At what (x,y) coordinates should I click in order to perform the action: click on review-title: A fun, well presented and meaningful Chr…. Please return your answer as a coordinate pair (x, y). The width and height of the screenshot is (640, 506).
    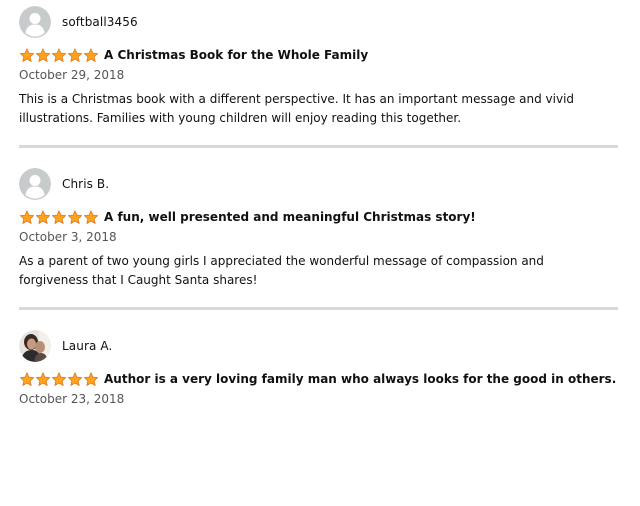
    Looking at the image, I should click on (290, 217).